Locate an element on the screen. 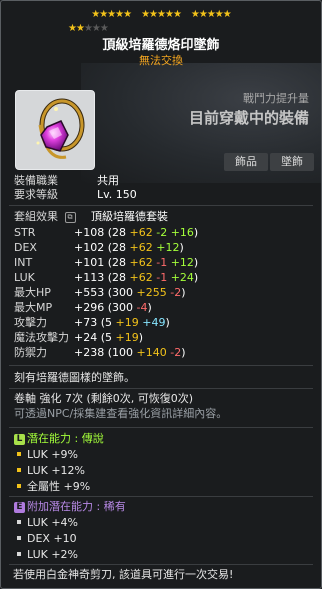  req-job-value: 共用 is located at coordinates (108, 180).